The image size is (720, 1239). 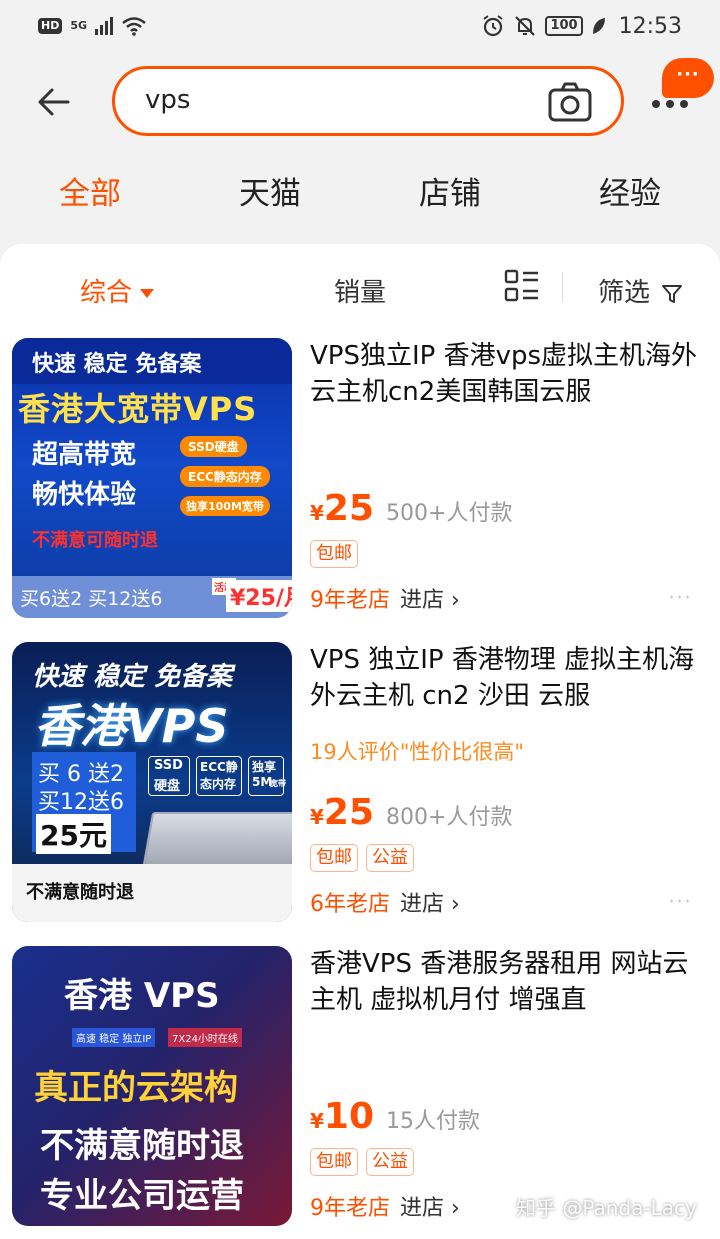 I want to click on thumb-promo-price: ¥25/月, so click(x=259, y=596).